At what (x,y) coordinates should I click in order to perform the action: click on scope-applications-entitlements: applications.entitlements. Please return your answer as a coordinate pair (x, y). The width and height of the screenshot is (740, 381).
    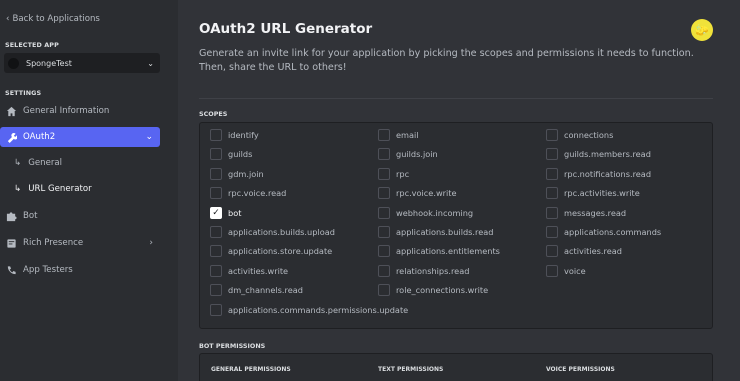
    Looking at the image, I should click on (439, 251).